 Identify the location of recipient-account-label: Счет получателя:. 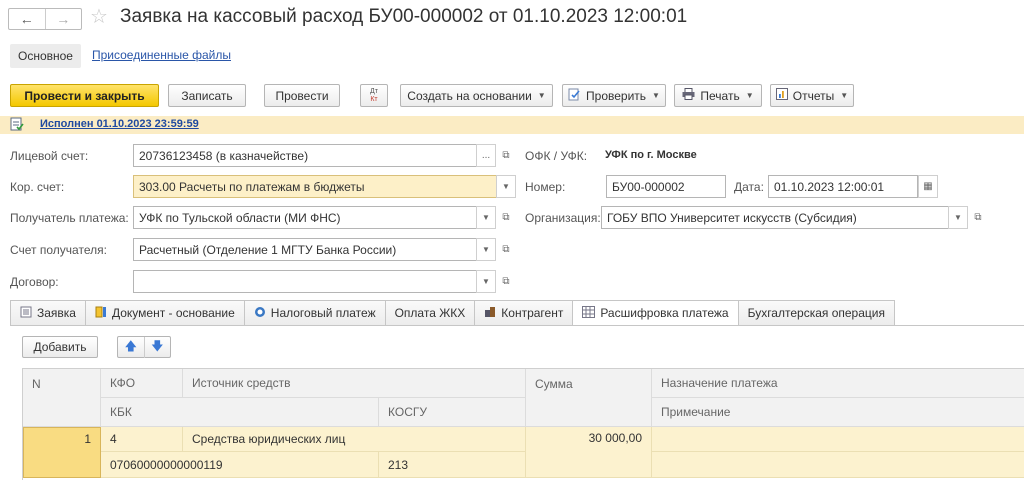
(58, 250).